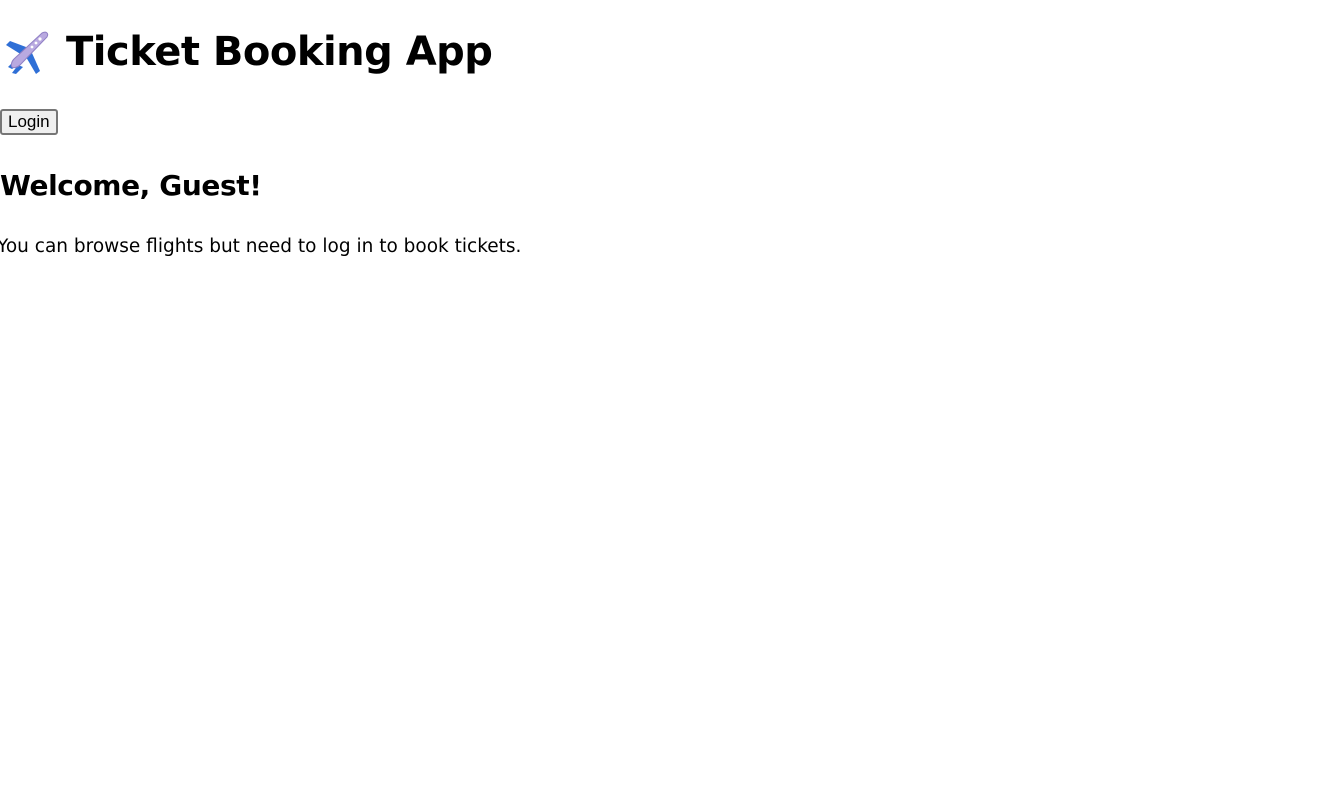 The width and height of the screenshot is (1326, 787). I want to click on airplane-icon, so click(27, 52).